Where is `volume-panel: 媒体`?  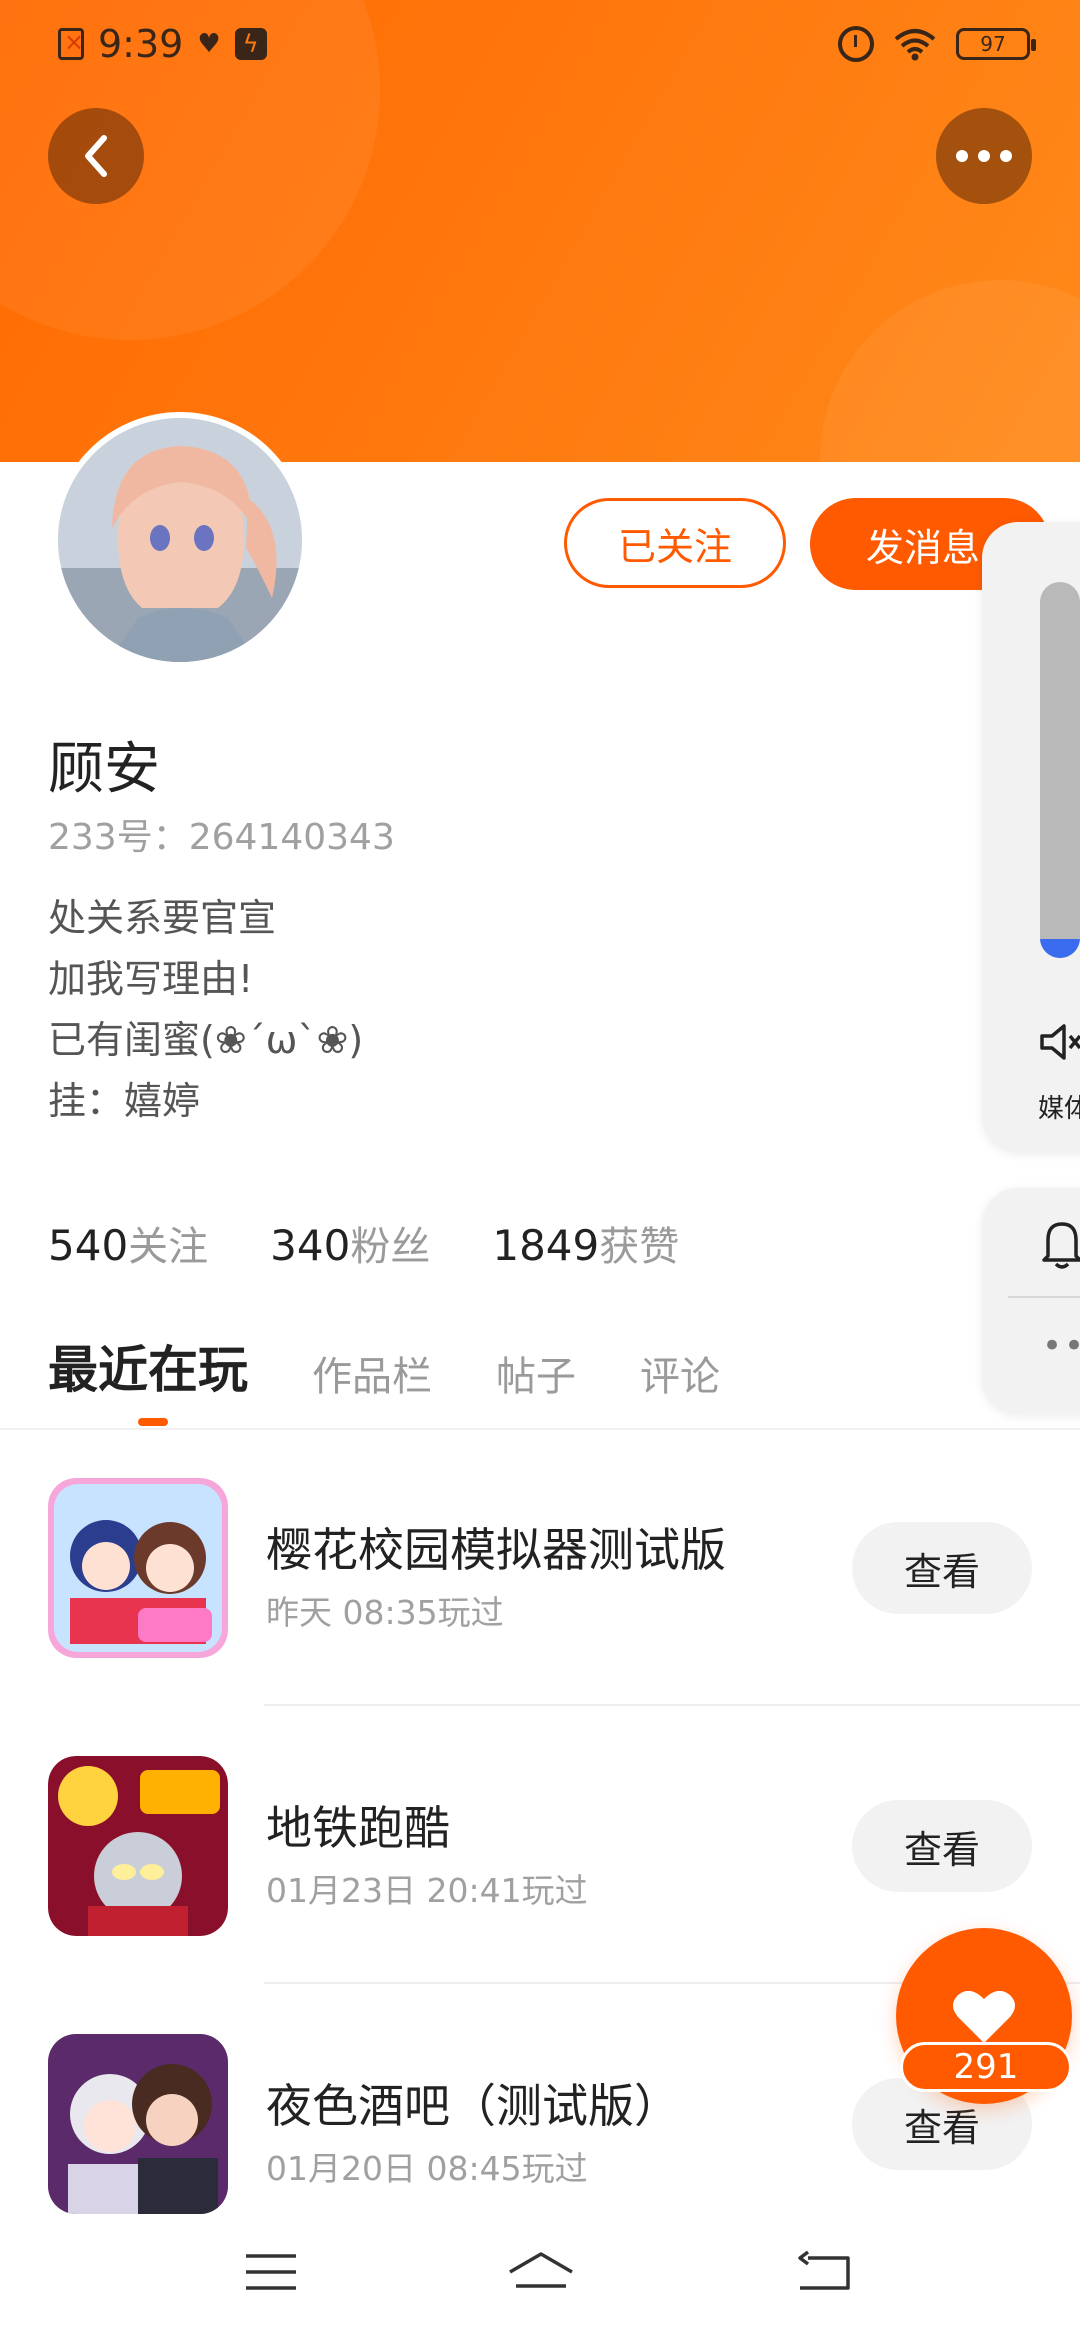 volume-panel: 媒体 is located at coordinates (1031, 837).